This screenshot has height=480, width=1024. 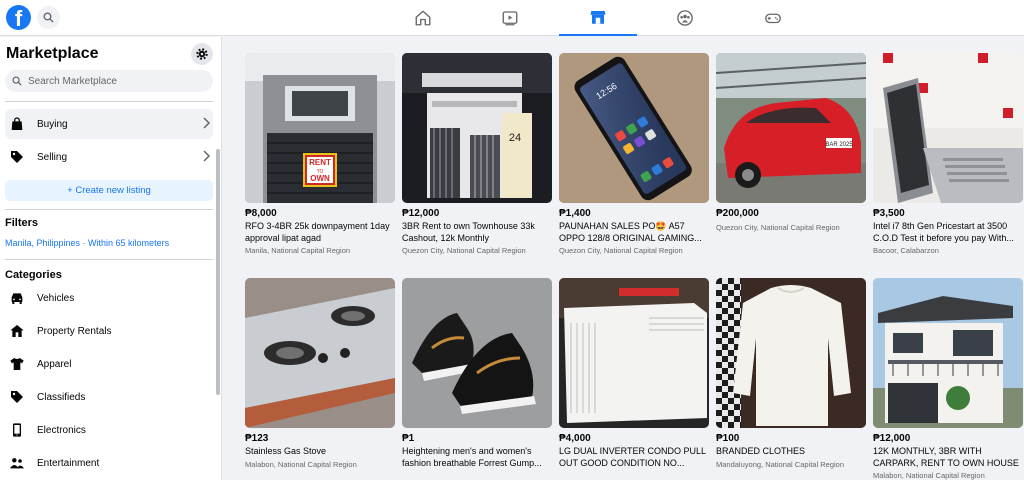 I want to click on category-label: Vehicles, so click(x=56, y=298).